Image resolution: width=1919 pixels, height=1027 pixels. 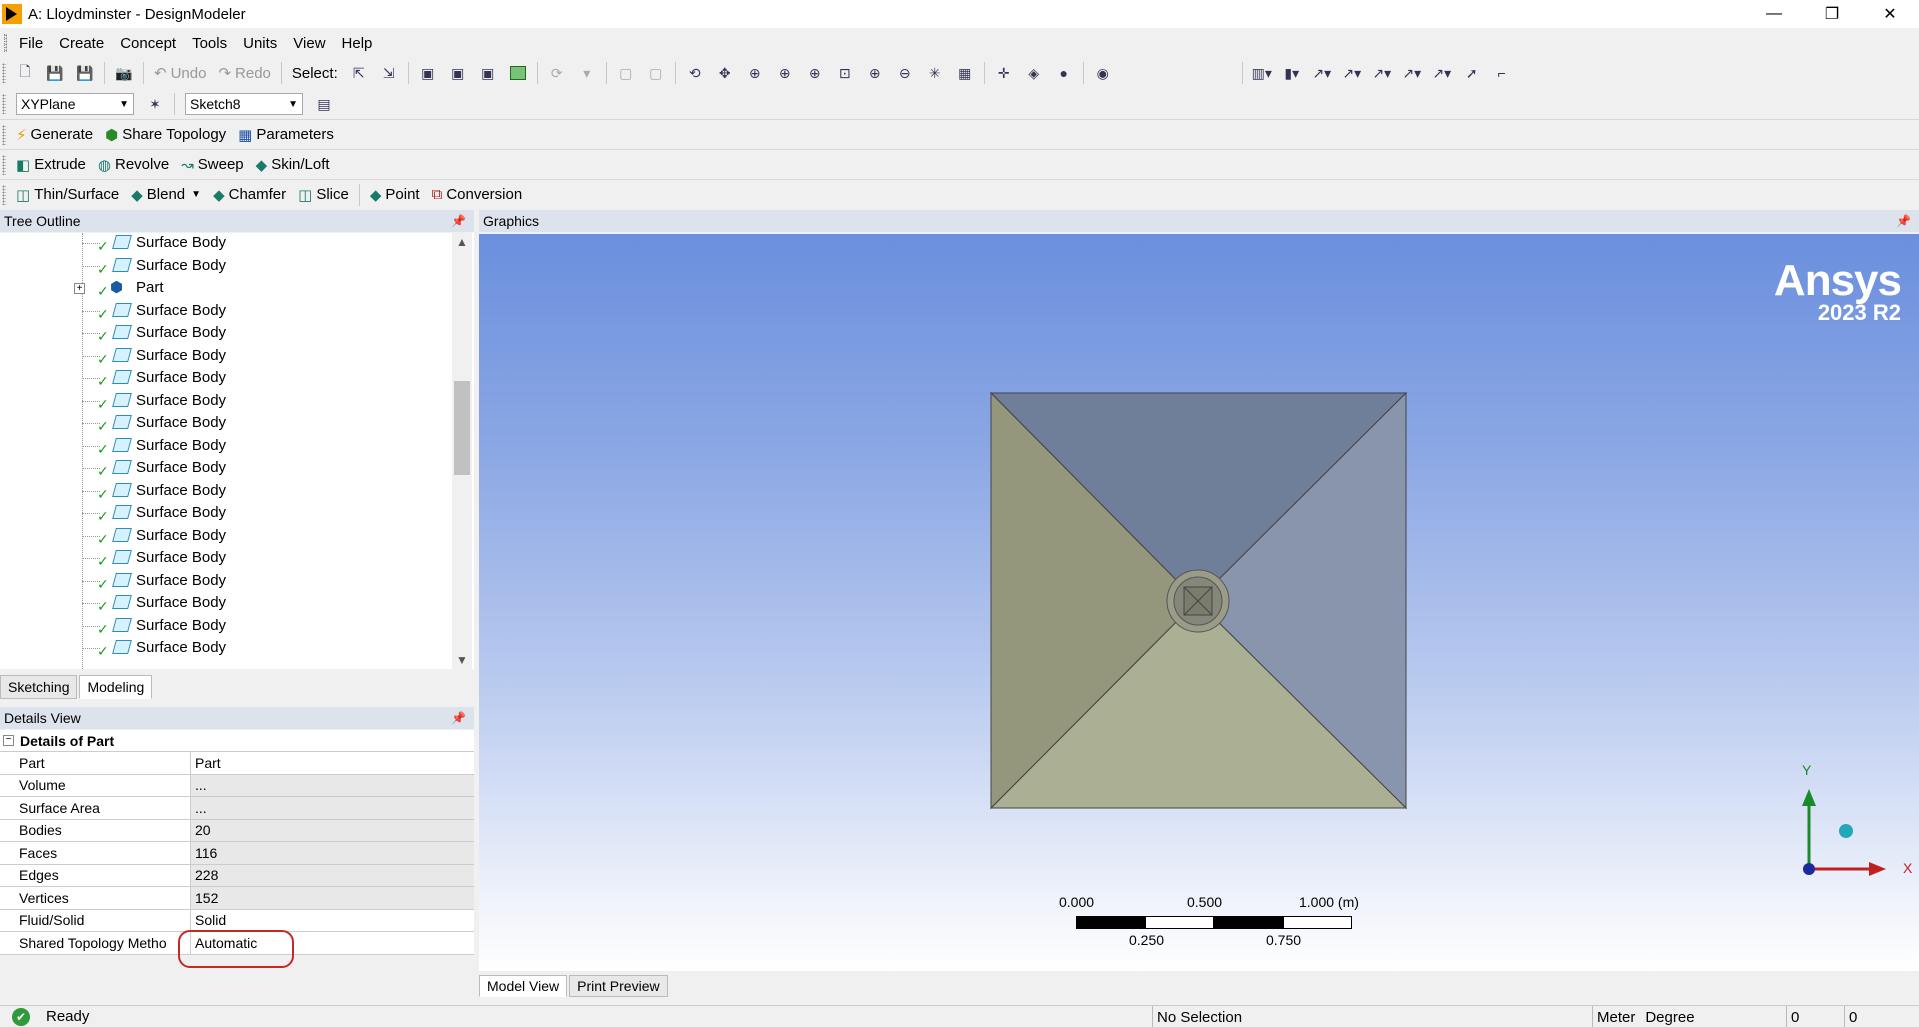 What do you see at coordinates (54, 135) in the screenshot?
I see `generate-button: ⚡ Generate` at bounding box center [54, 135].